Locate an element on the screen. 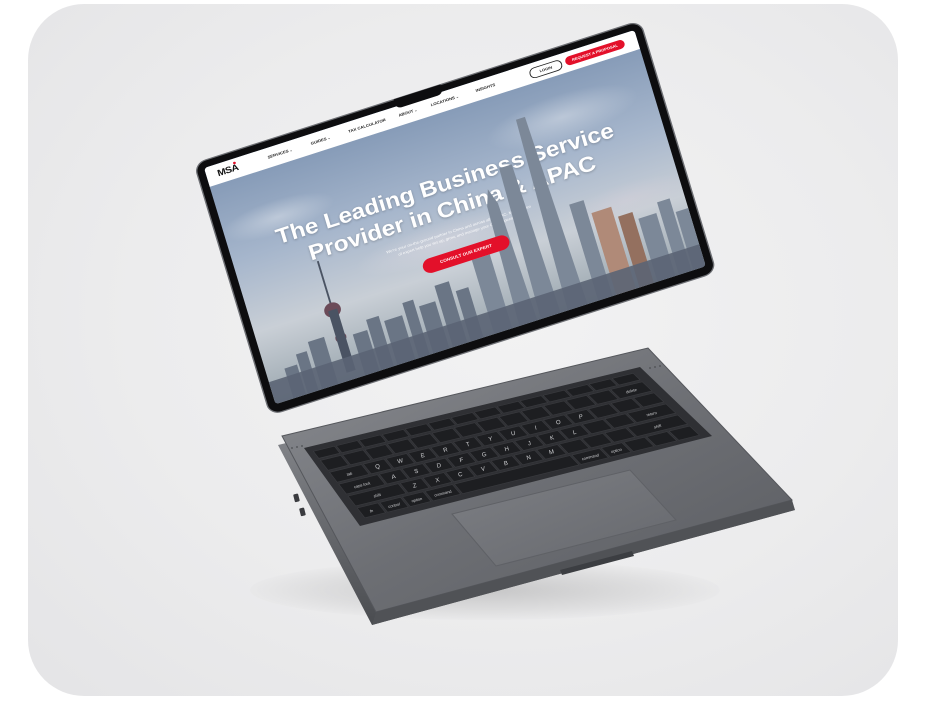  nav-insights: INSIGHTS is located at coordinates (485, 88).